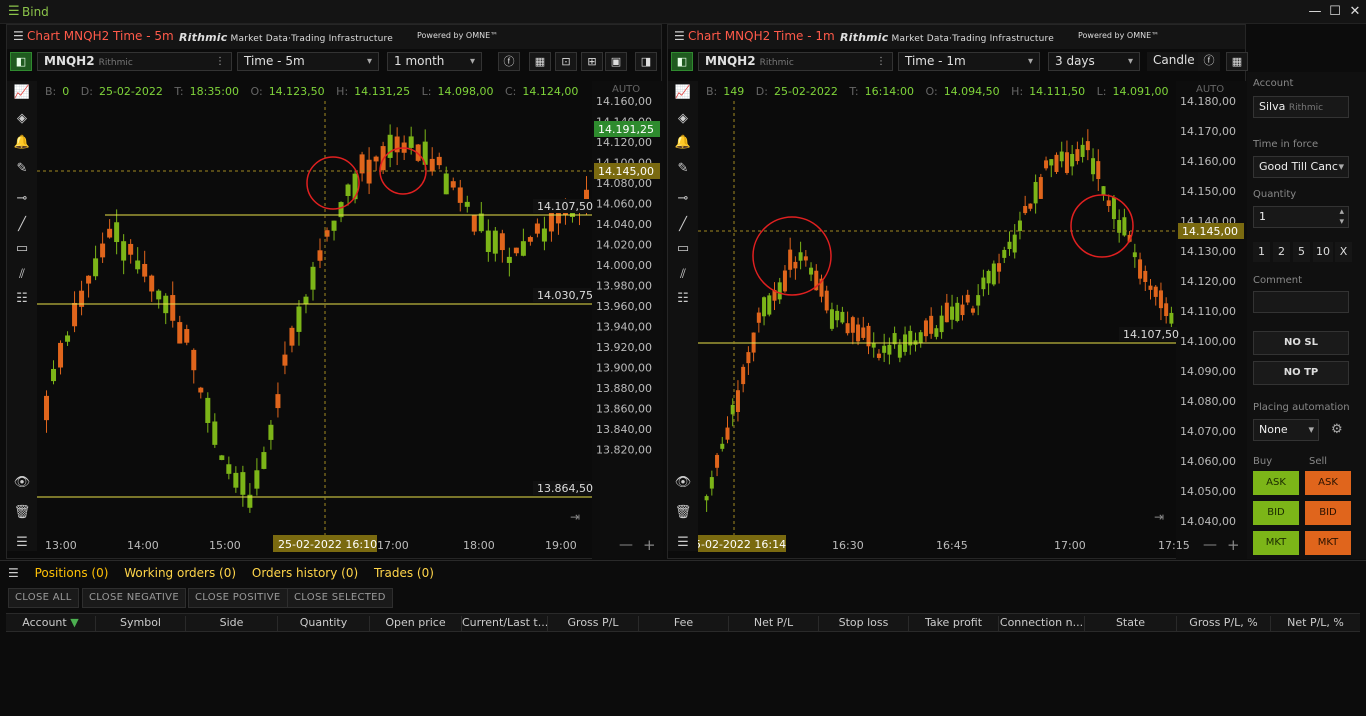 The image size is (1366, 716). What do you see at coordinates (458, 35) in the screenshot?
I see `omne-logo: Powered by OMNE™` at bounding box center [458, 35].